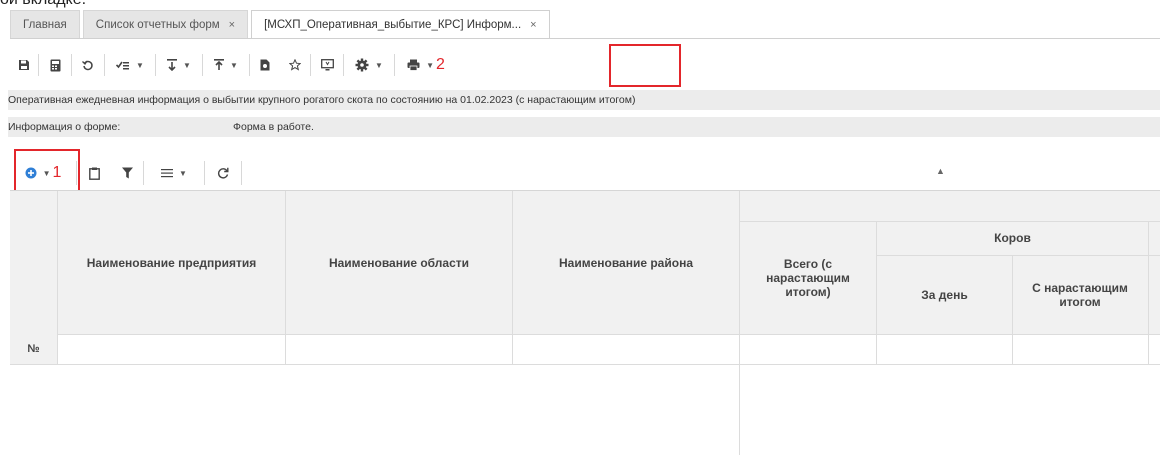 The height and width of the screenshot is (455, 1160). Describe the element at coordinates (157, 24) in the screenshot. I see `tab-label: Список отчетных форм` at that location.